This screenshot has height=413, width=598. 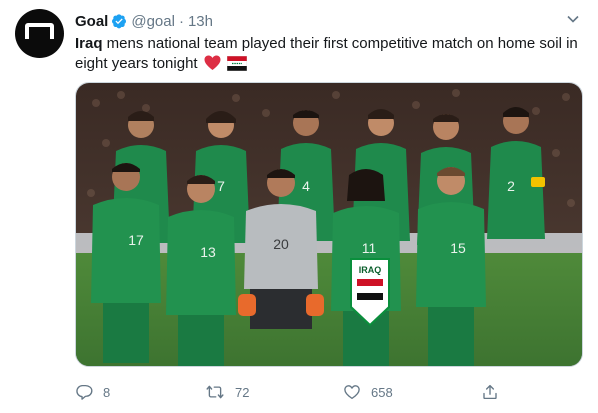 I want to click on reply-button: 8, so click(x=92, y=392).